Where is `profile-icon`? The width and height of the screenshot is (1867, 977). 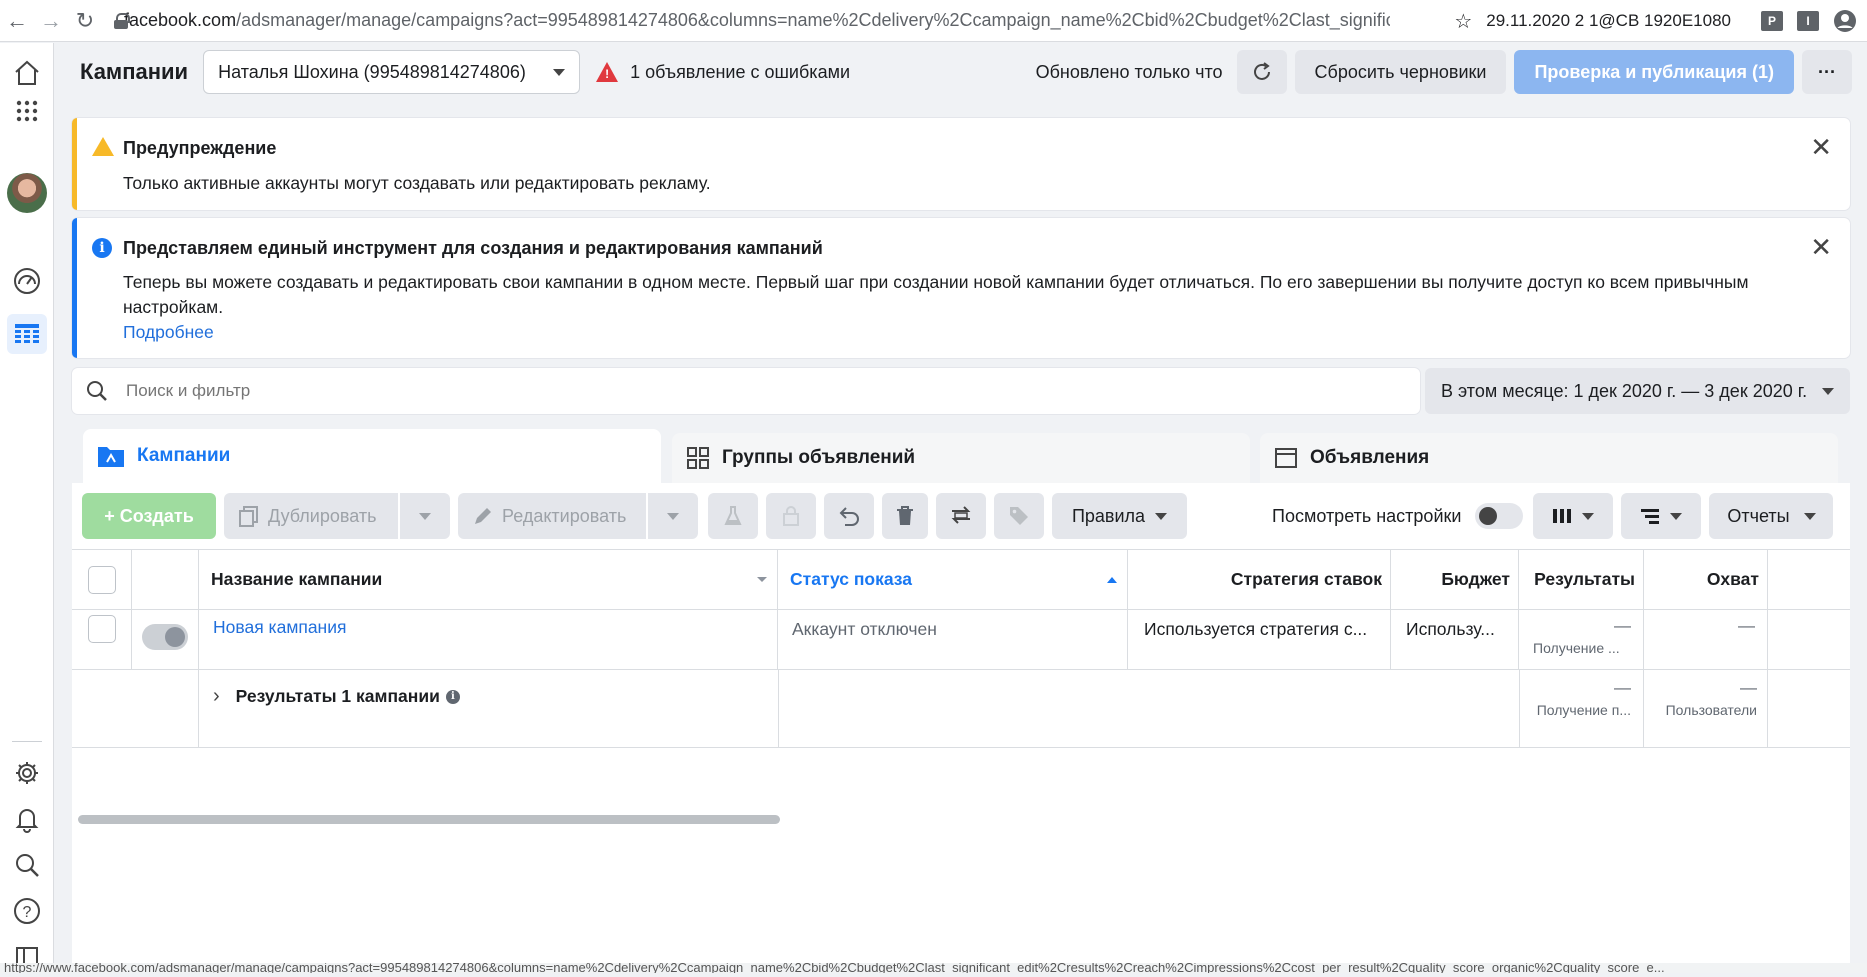 profile-icon is located at coordinates (1845, 21).